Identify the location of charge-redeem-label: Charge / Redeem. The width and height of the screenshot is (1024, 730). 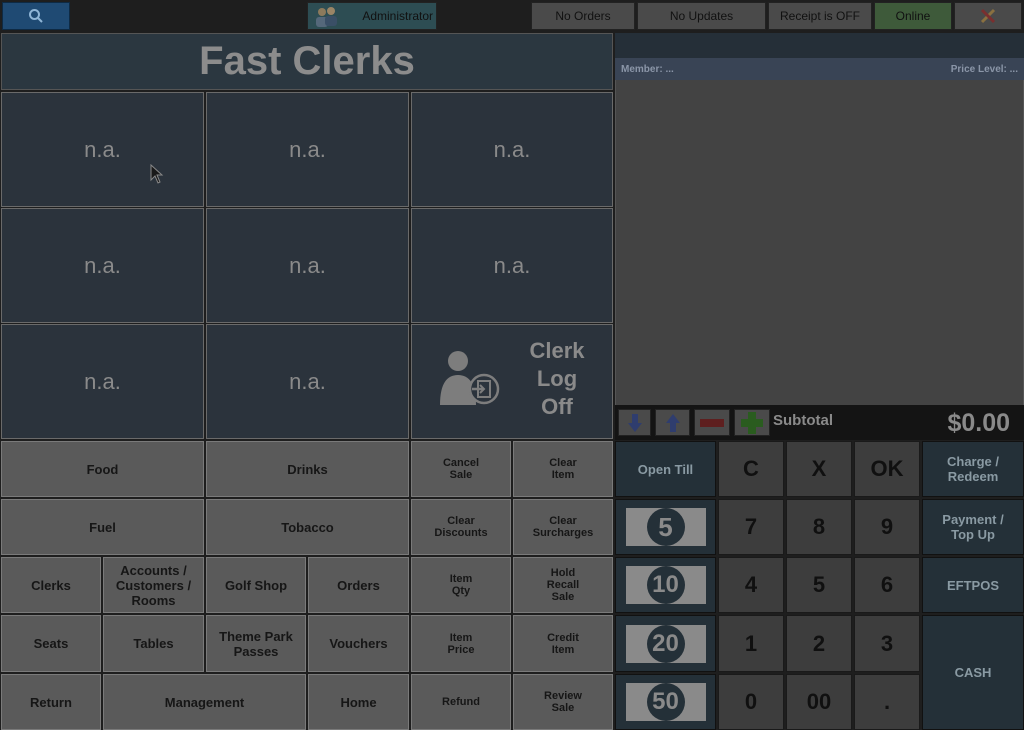
(972, 469).